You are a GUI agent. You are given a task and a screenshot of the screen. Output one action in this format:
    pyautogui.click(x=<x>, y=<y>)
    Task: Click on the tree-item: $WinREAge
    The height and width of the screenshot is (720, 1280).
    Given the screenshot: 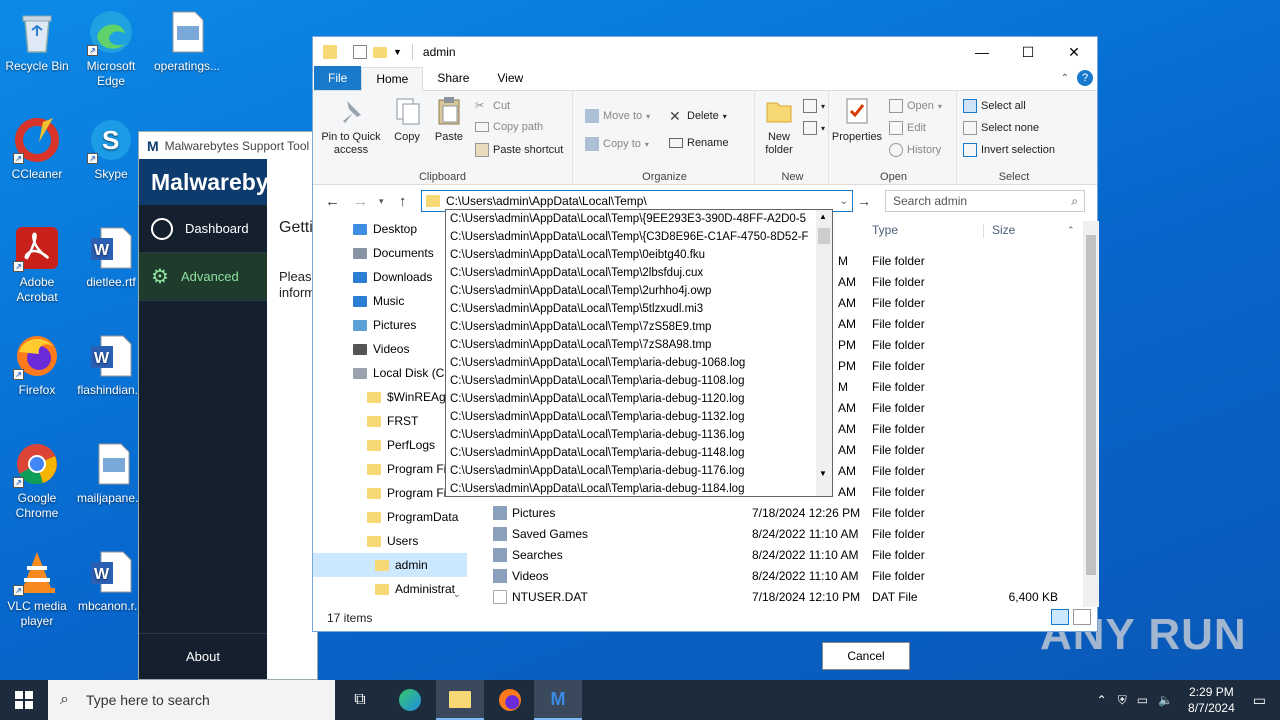 What is the action you would take?
    pyautogui.click(x=390, y=397)
    